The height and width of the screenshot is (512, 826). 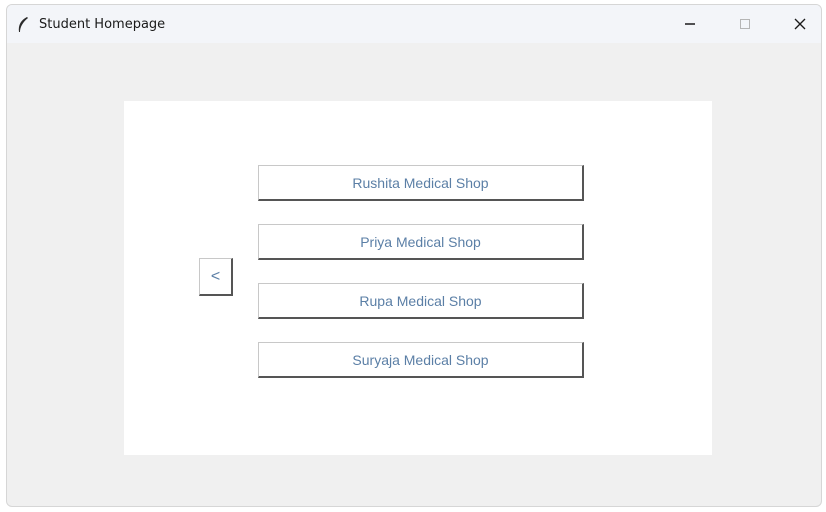 I want to click on maximize-icon, so click(x=745, y=24).